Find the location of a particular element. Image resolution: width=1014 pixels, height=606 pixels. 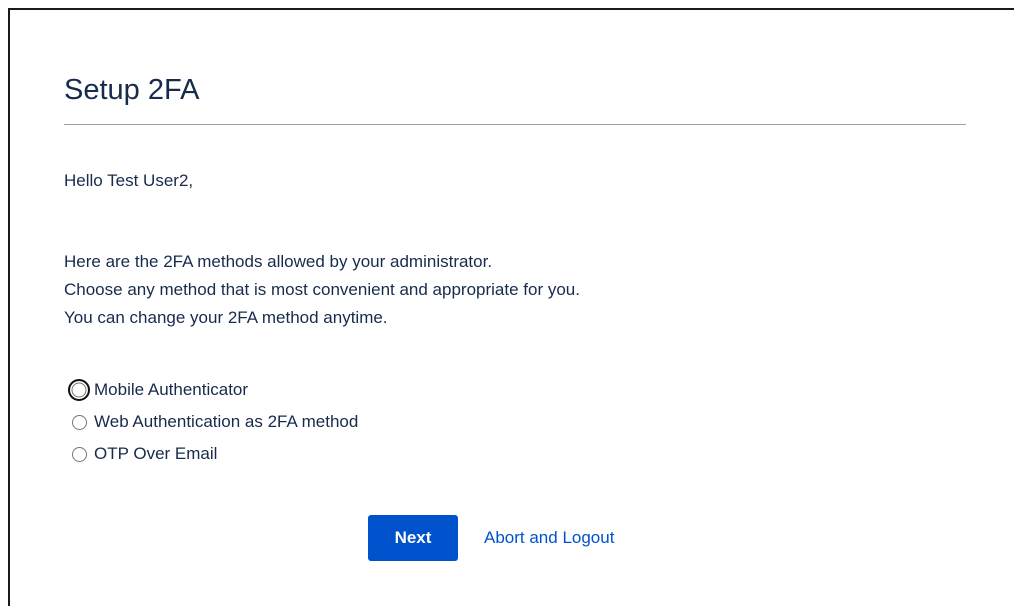

otp-email-label: OTP Over Email is located at coordinates (155, 454).